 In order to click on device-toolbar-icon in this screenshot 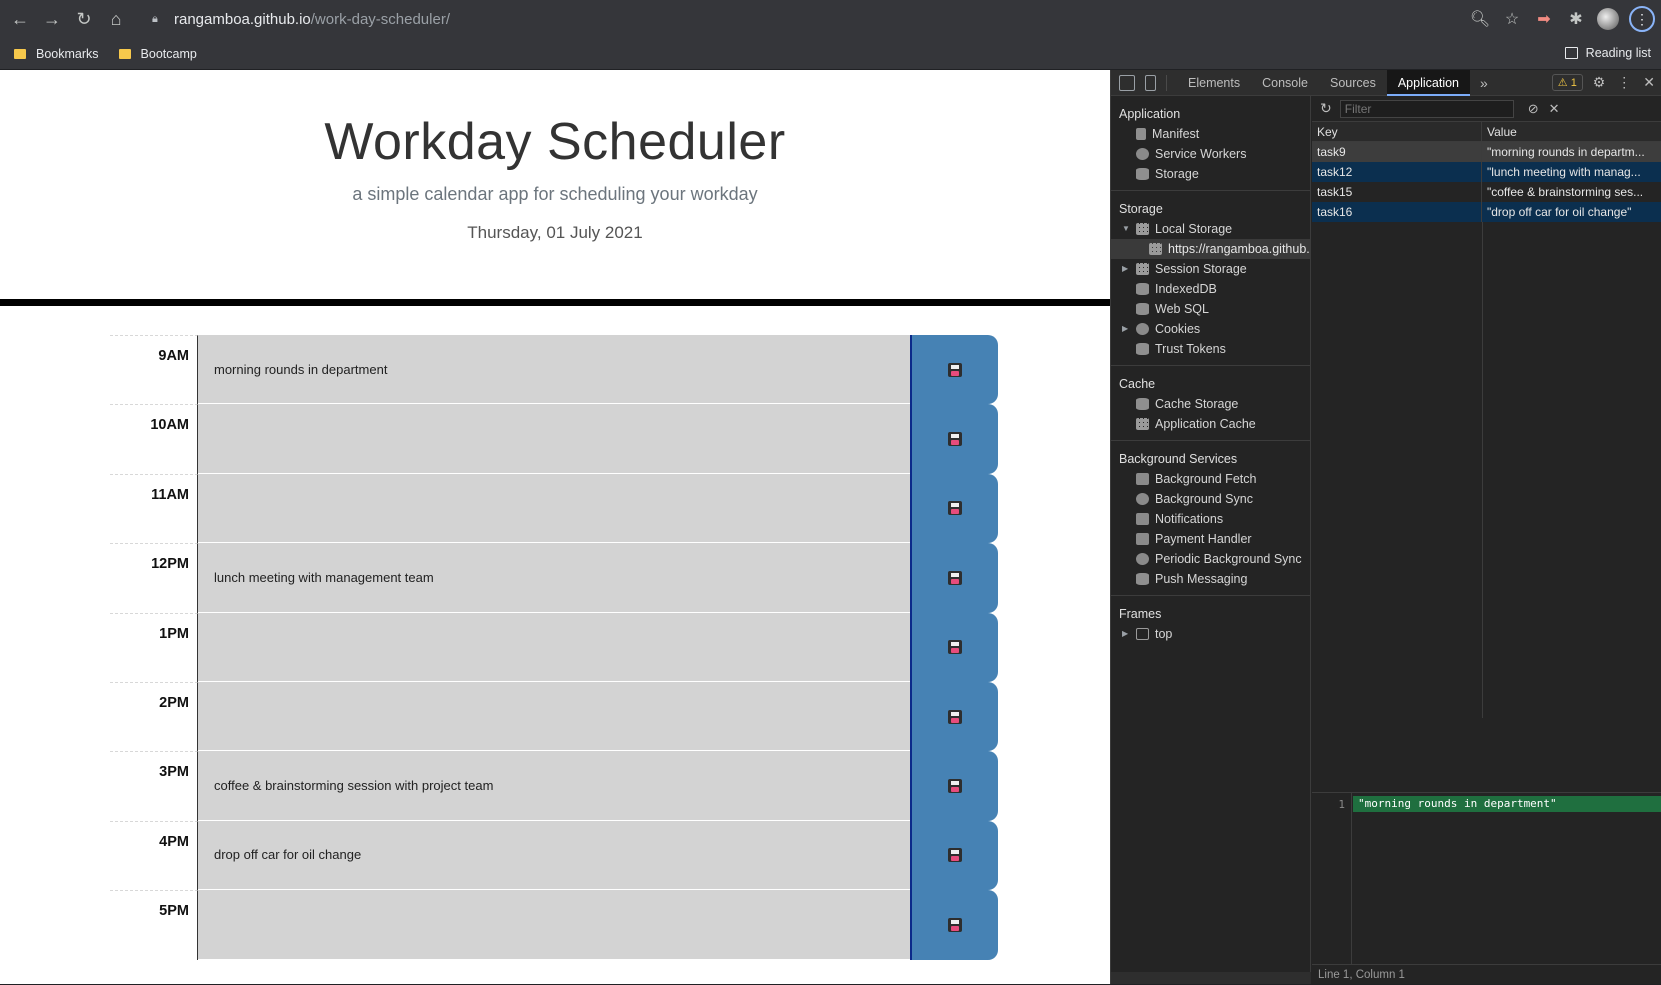, I will do `click(1150, 82)`.